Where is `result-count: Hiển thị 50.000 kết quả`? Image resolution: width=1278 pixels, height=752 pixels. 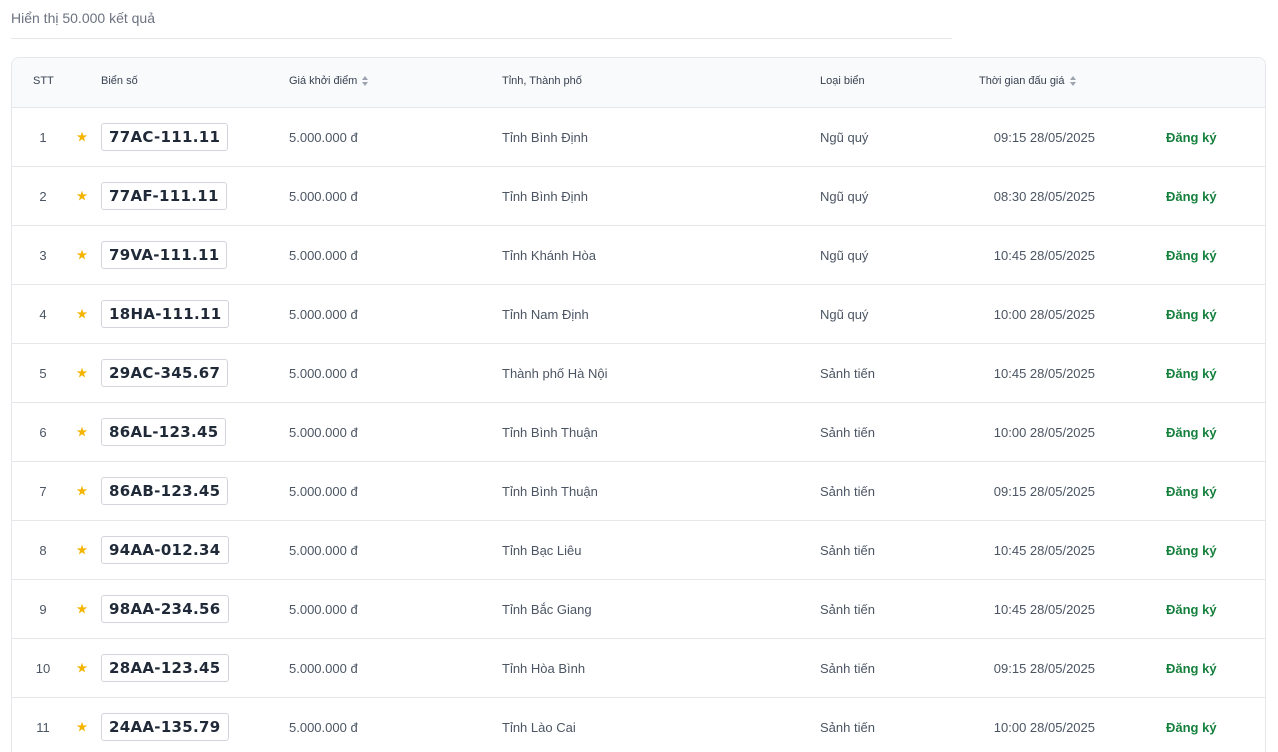 result-count: Hiển thị 50.000 kết quả is located at coordinates (83, 18).